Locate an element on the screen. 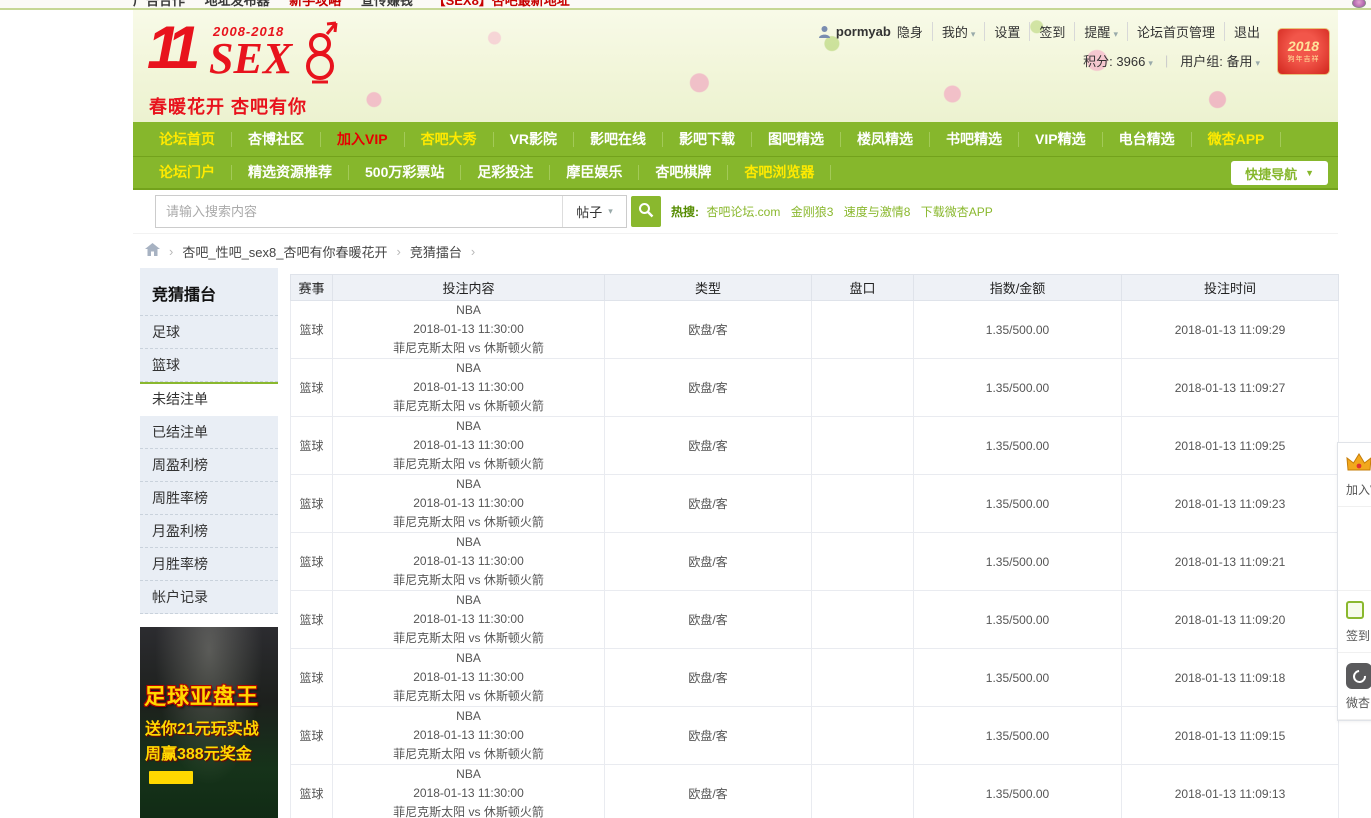  search-button is located at coordinates (646, 211).